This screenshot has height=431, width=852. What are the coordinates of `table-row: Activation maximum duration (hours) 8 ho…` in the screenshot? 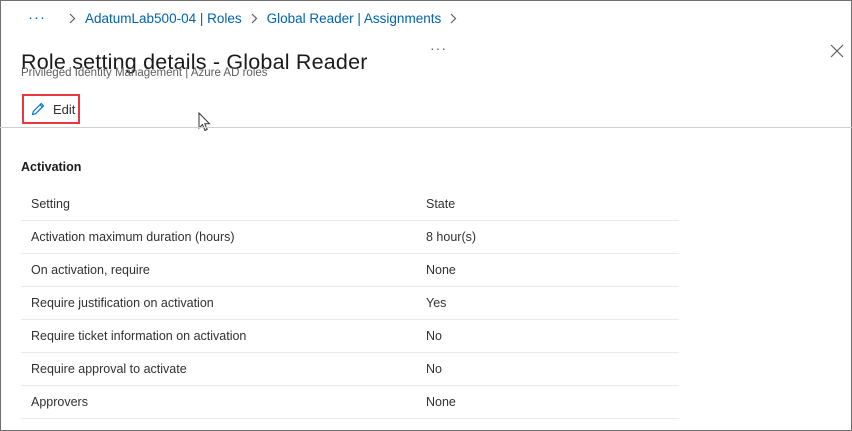 It's located at (350, 237).